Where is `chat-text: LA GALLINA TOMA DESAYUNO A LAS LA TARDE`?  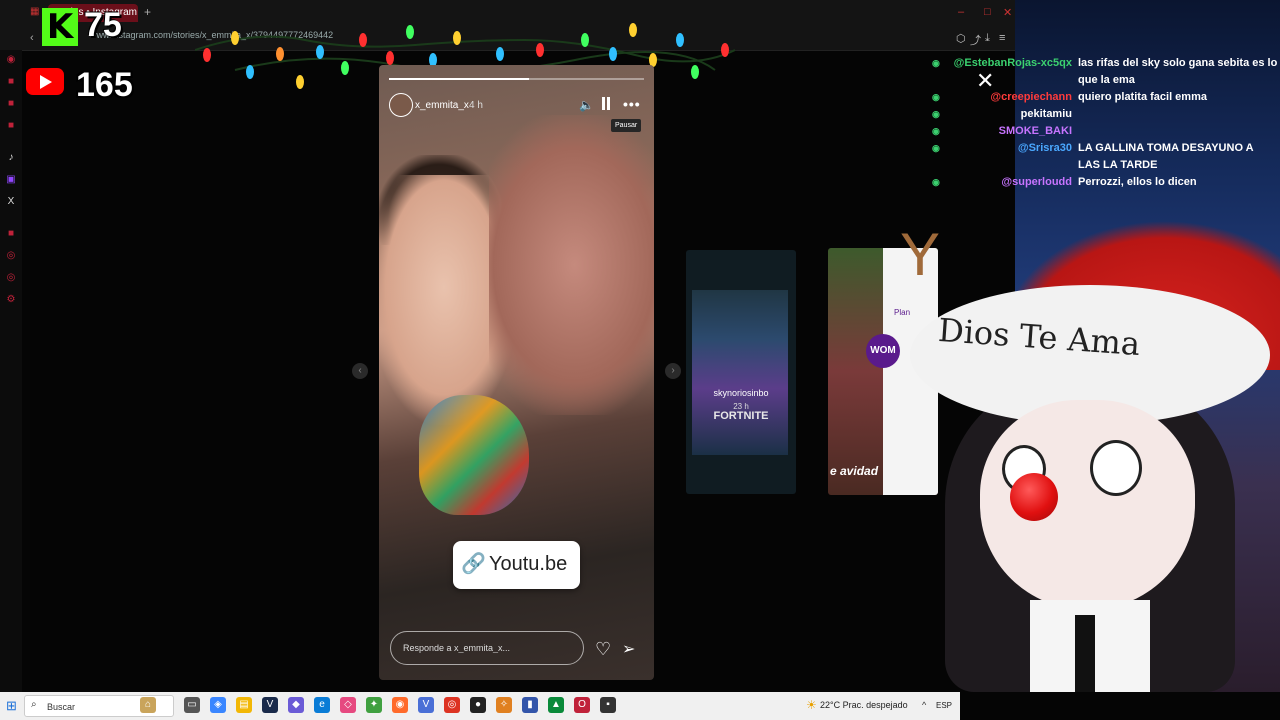 chat-text: LA GALLINA TOMA DESAYUNO A LAS LA TARDE is located at coordinates (1166, 156).